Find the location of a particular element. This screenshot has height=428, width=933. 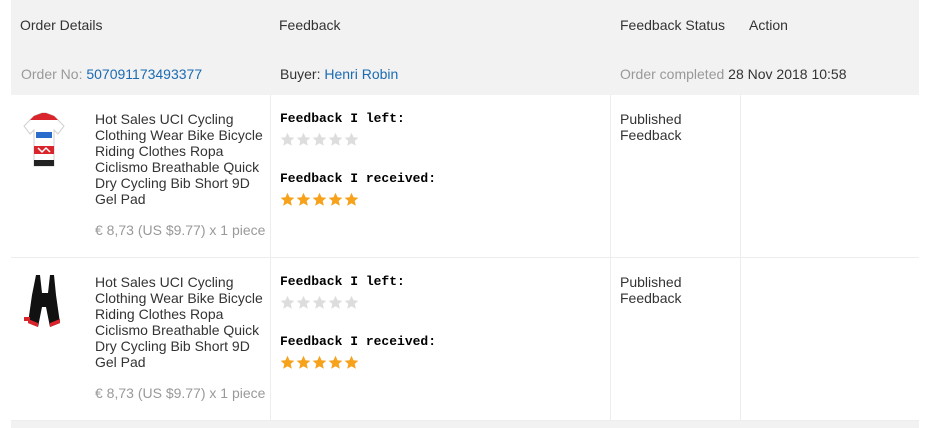

order-number: Order No: 507091173493377 is located at coordinates (111, 74).